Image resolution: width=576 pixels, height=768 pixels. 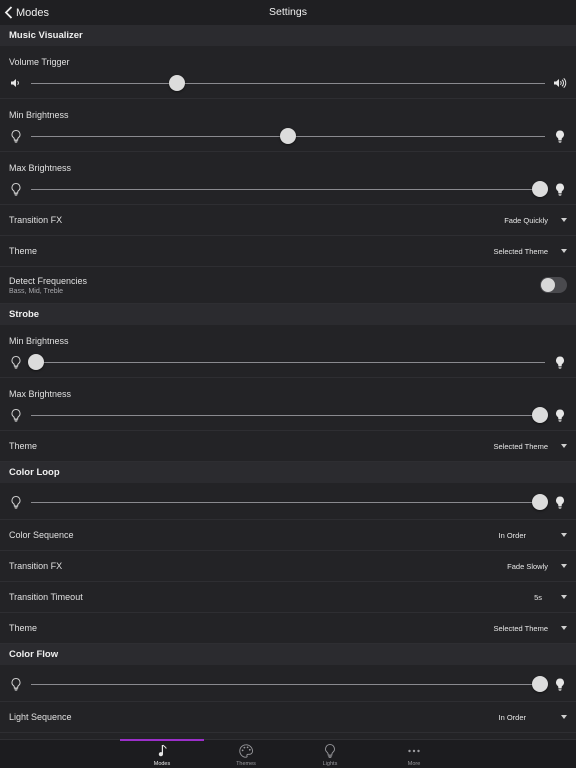 I want to click on tab-lights: Lights, so click(x=330, y=754).